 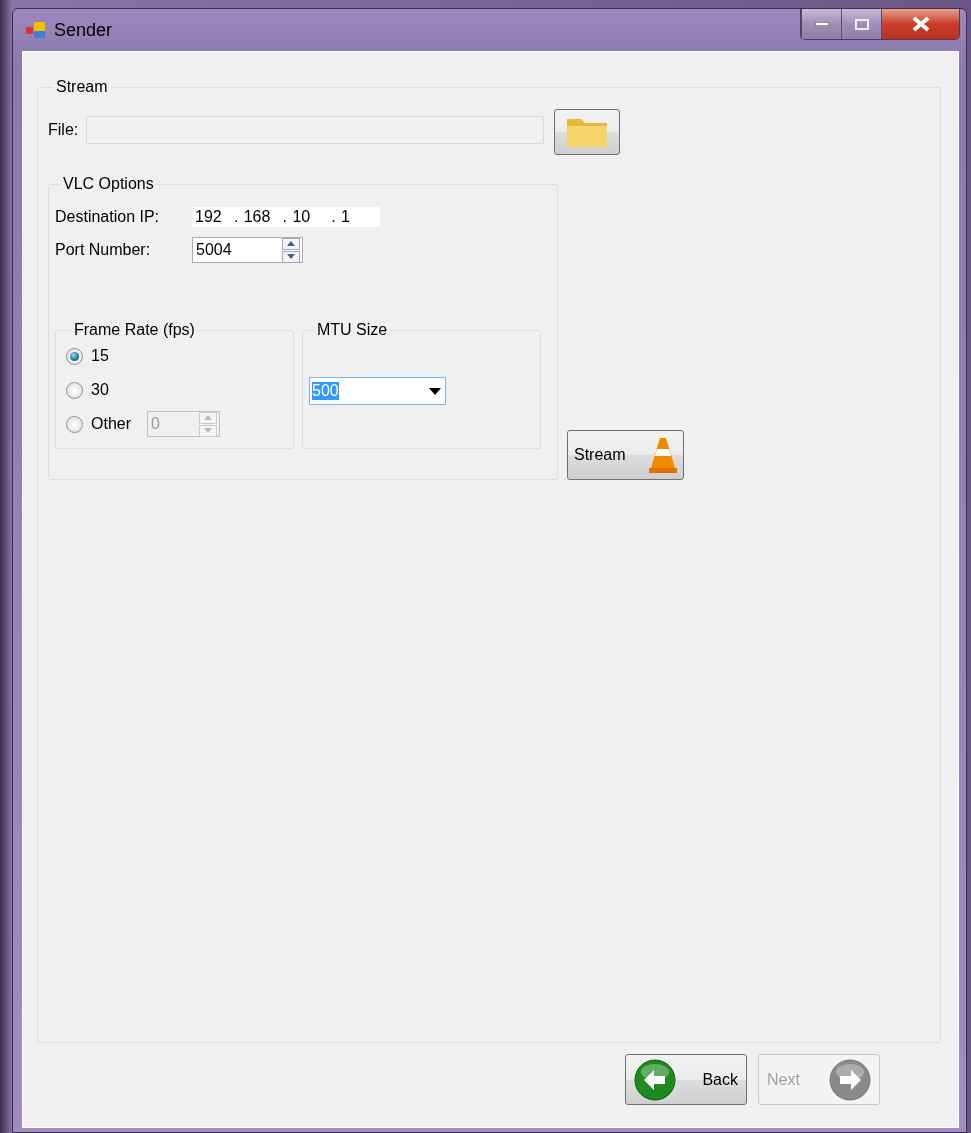 I want to click on field-label: File:, so click(x=63, y=129).